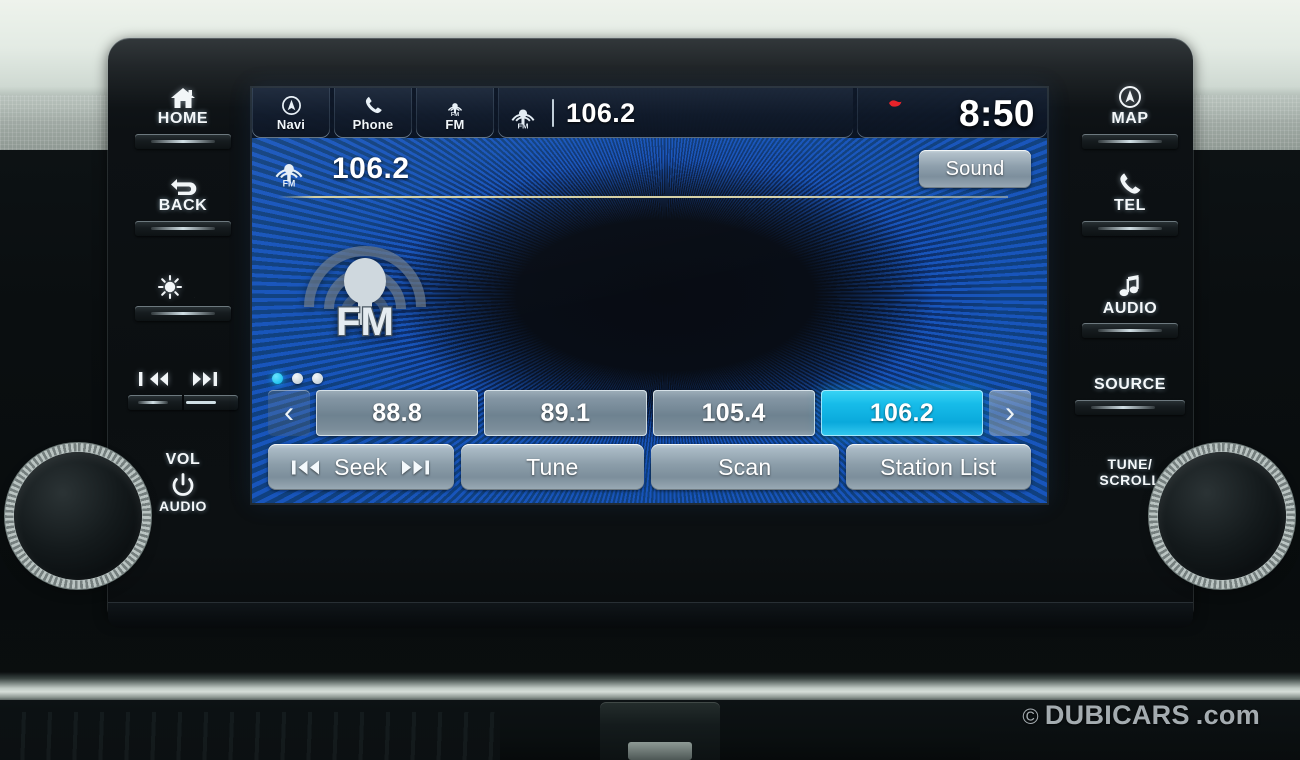 This screenshot has width=1300, height=760. Describe the element at coordinates (183, 182) in the screenshot. I see `back-arrow-icon` at that location.